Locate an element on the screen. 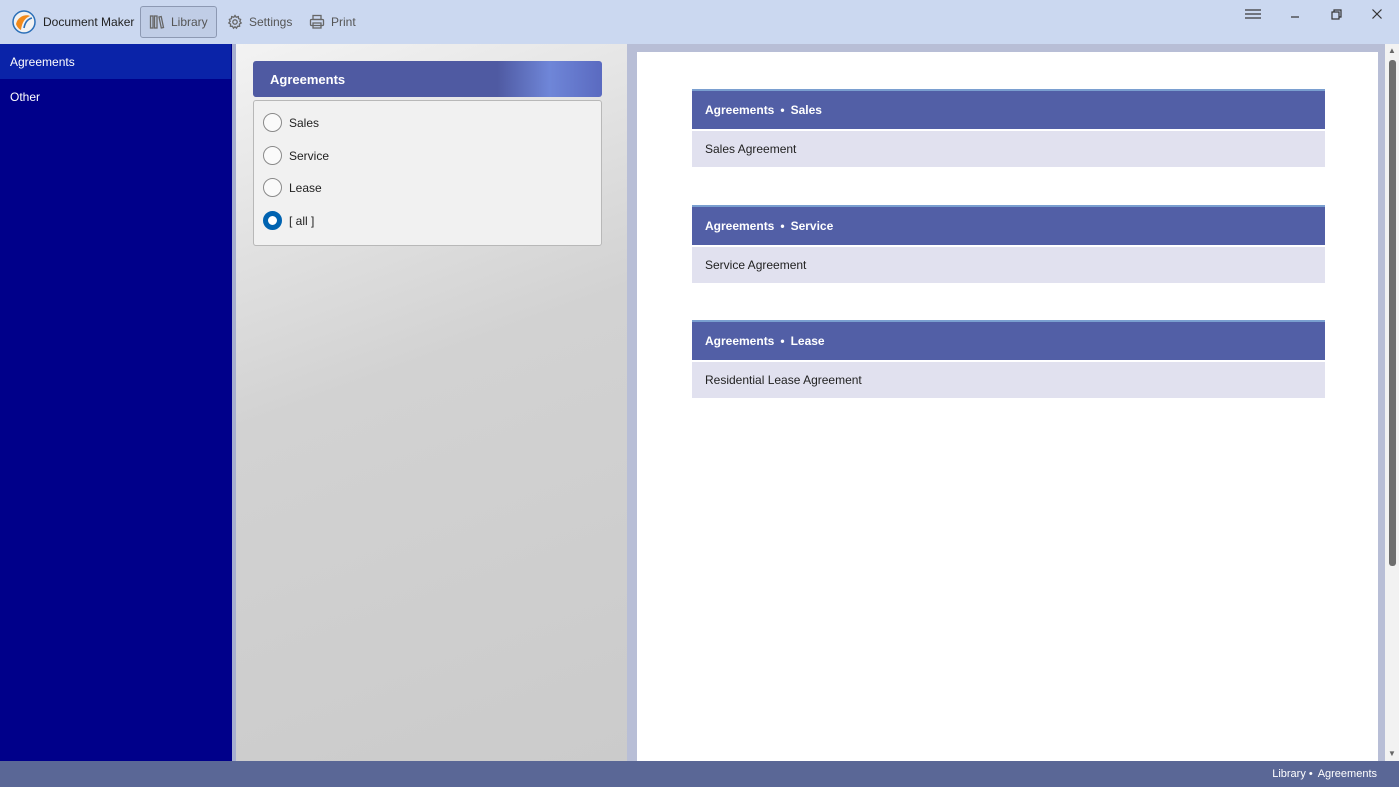 This screenshot has width=1399, height=787. library-button: Library is located at coordinates (178, 22).